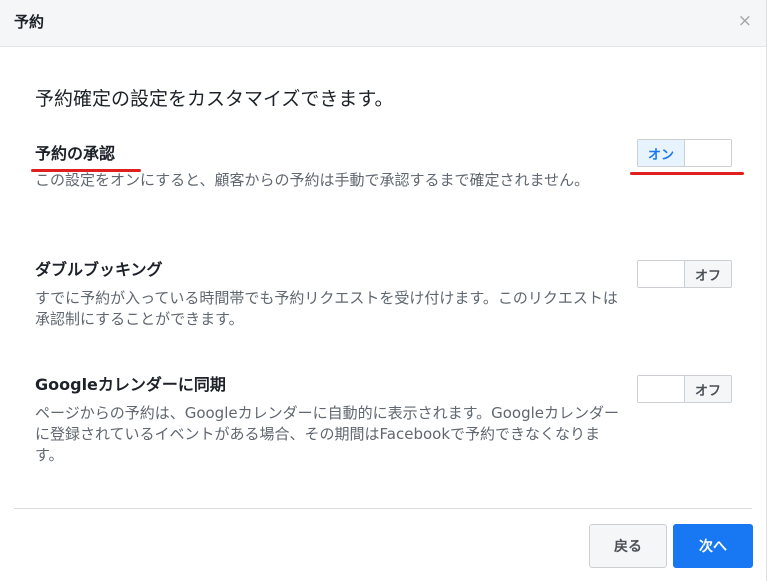 This screenshot has width=770, height=581. I want to click on double-booking-toggle: オフ, so click(684, 274).